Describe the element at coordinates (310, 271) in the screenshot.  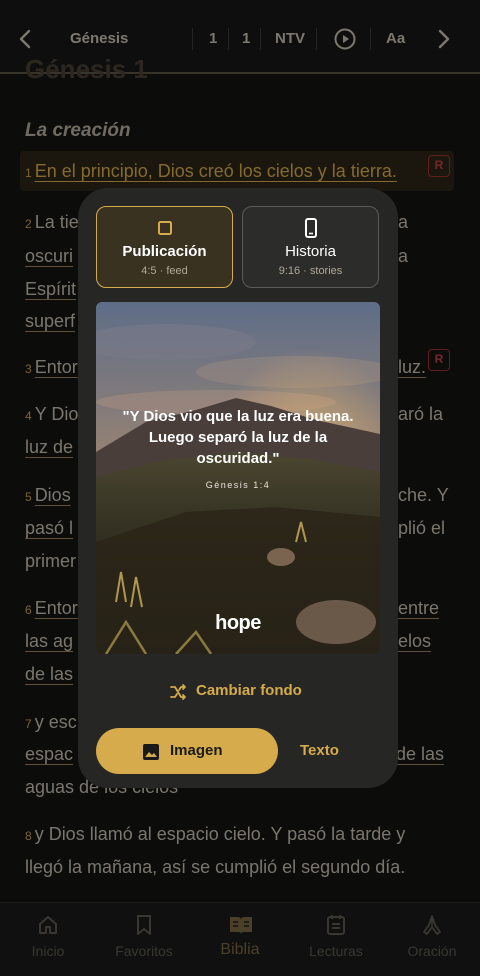
I see `format-subtitle: 9:16 · stories` at that location.